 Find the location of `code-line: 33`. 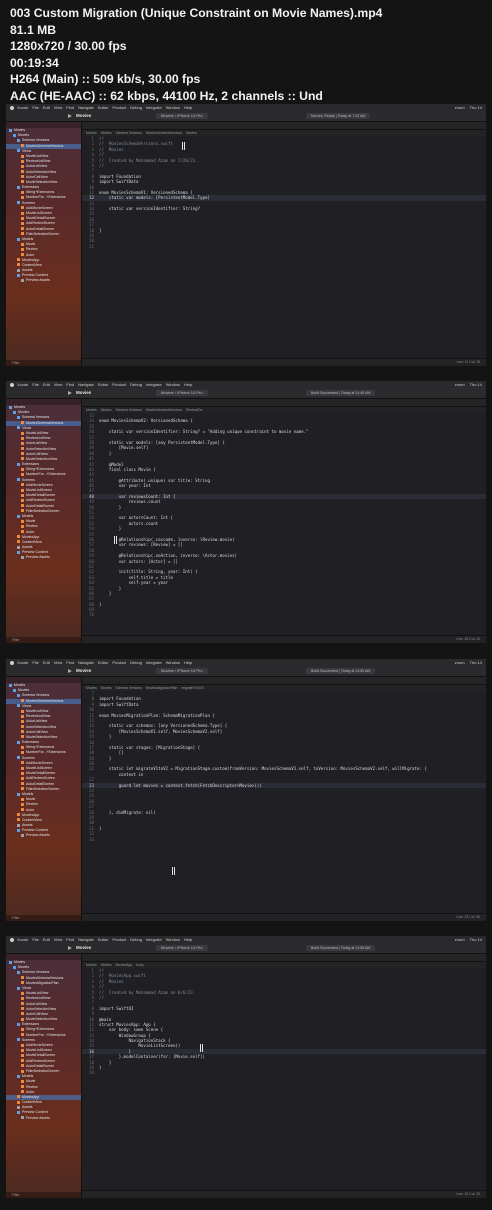

code-line: 33 is located at coordinates (284, 839).